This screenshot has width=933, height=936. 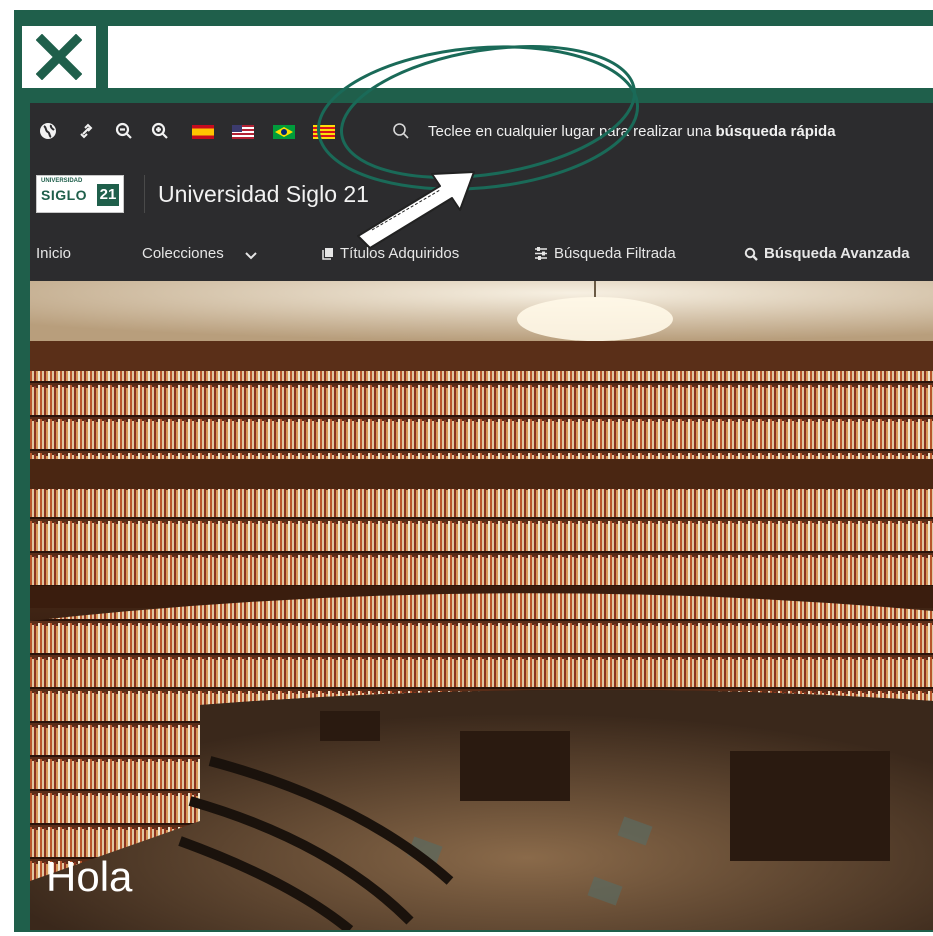 What do you see at coordinates (243, 132) in the screenshot?
I see `flag-usa` at bounding box center [243, 132].